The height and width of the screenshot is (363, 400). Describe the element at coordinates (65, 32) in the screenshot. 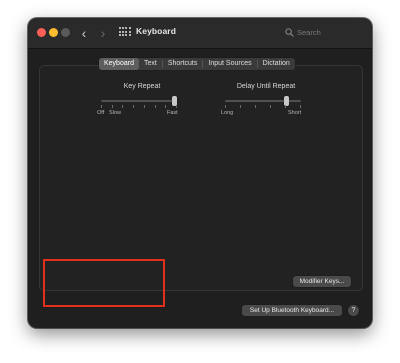

I see `zoom-button` at that location.